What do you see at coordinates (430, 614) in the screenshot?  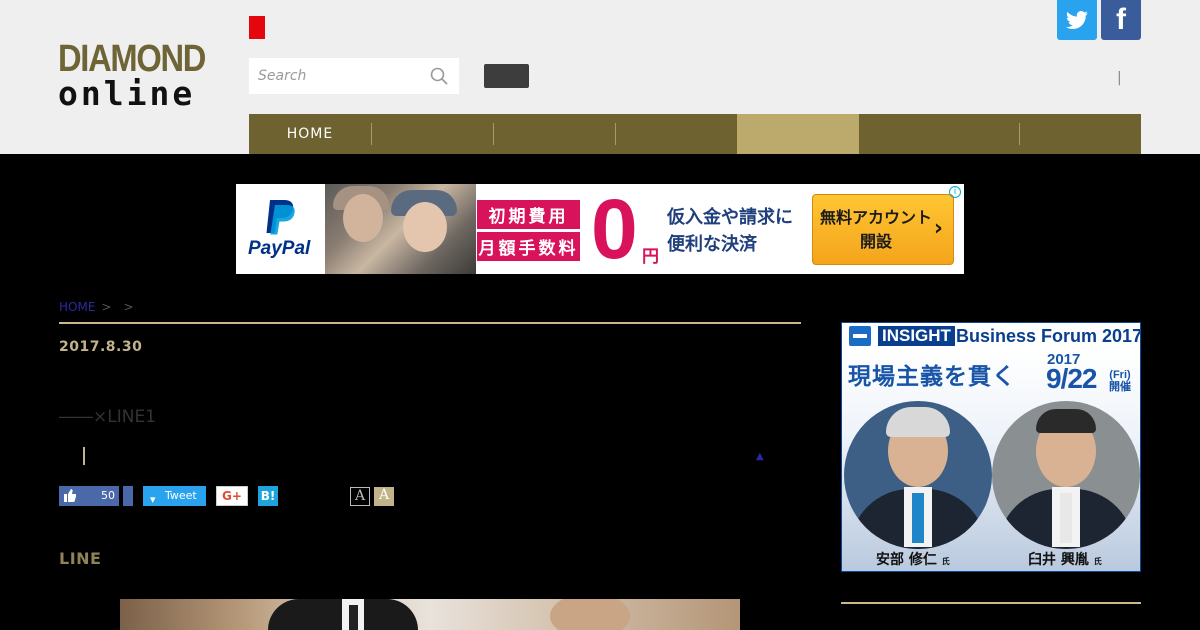 I see `article-photo` at bounding box center [430, 614].